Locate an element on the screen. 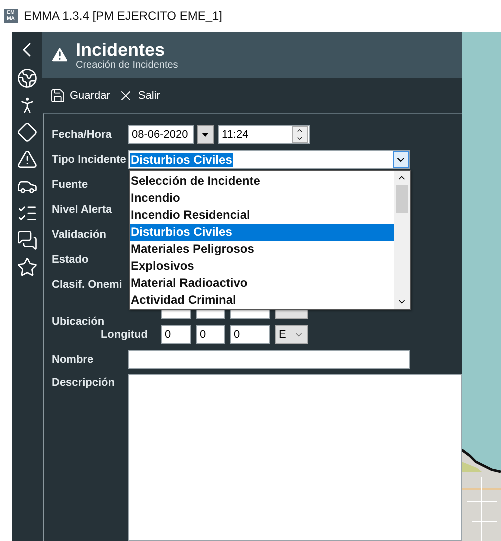 The height and width of the screenshot is (541, 501). page-title: Incidentes is located at coordinates (121, 50).